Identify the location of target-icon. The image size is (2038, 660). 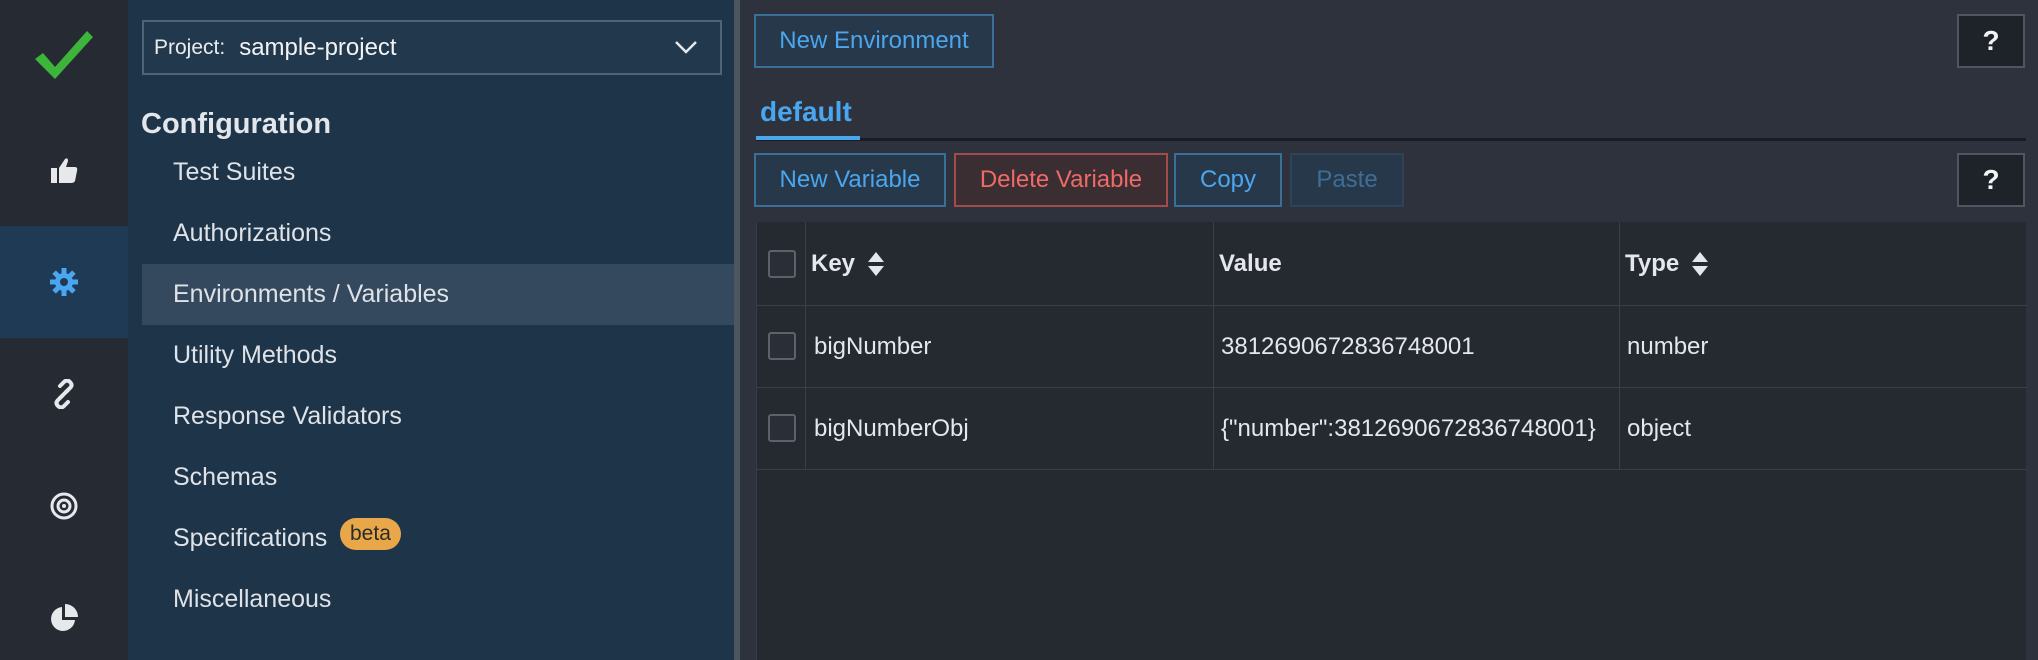
(64, 506).